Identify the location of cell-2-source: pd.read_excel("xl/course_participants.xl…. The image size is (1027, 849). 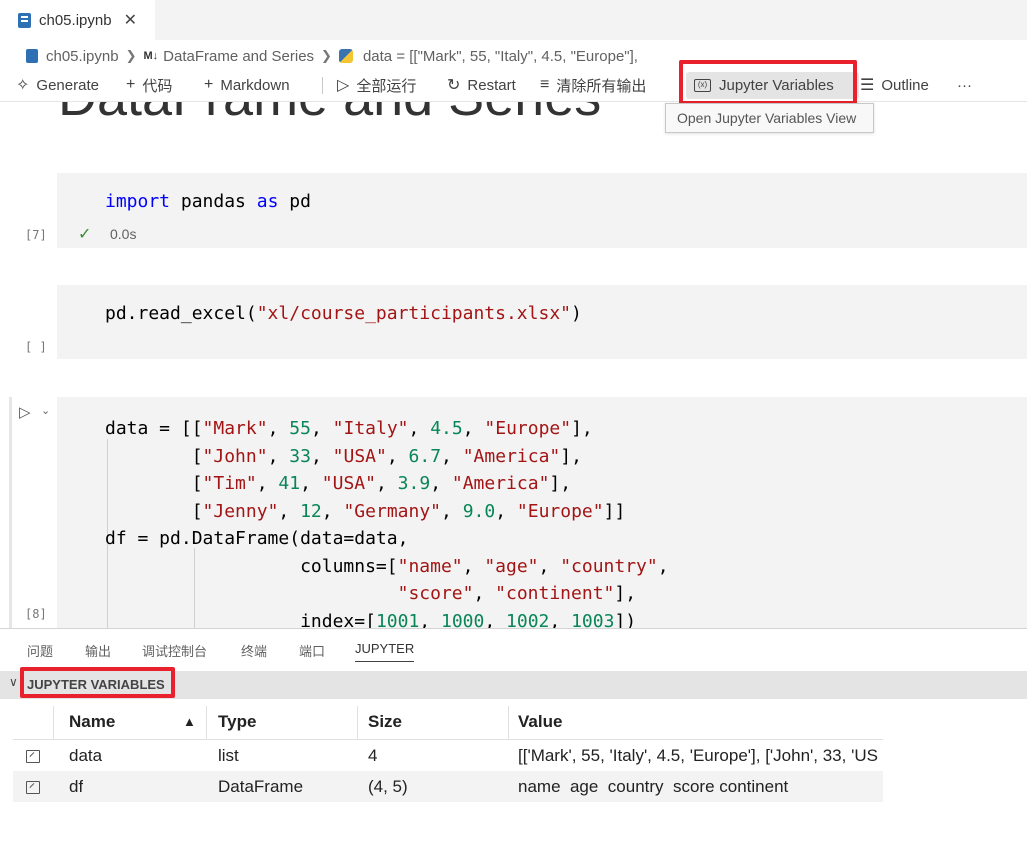
(343, 313).